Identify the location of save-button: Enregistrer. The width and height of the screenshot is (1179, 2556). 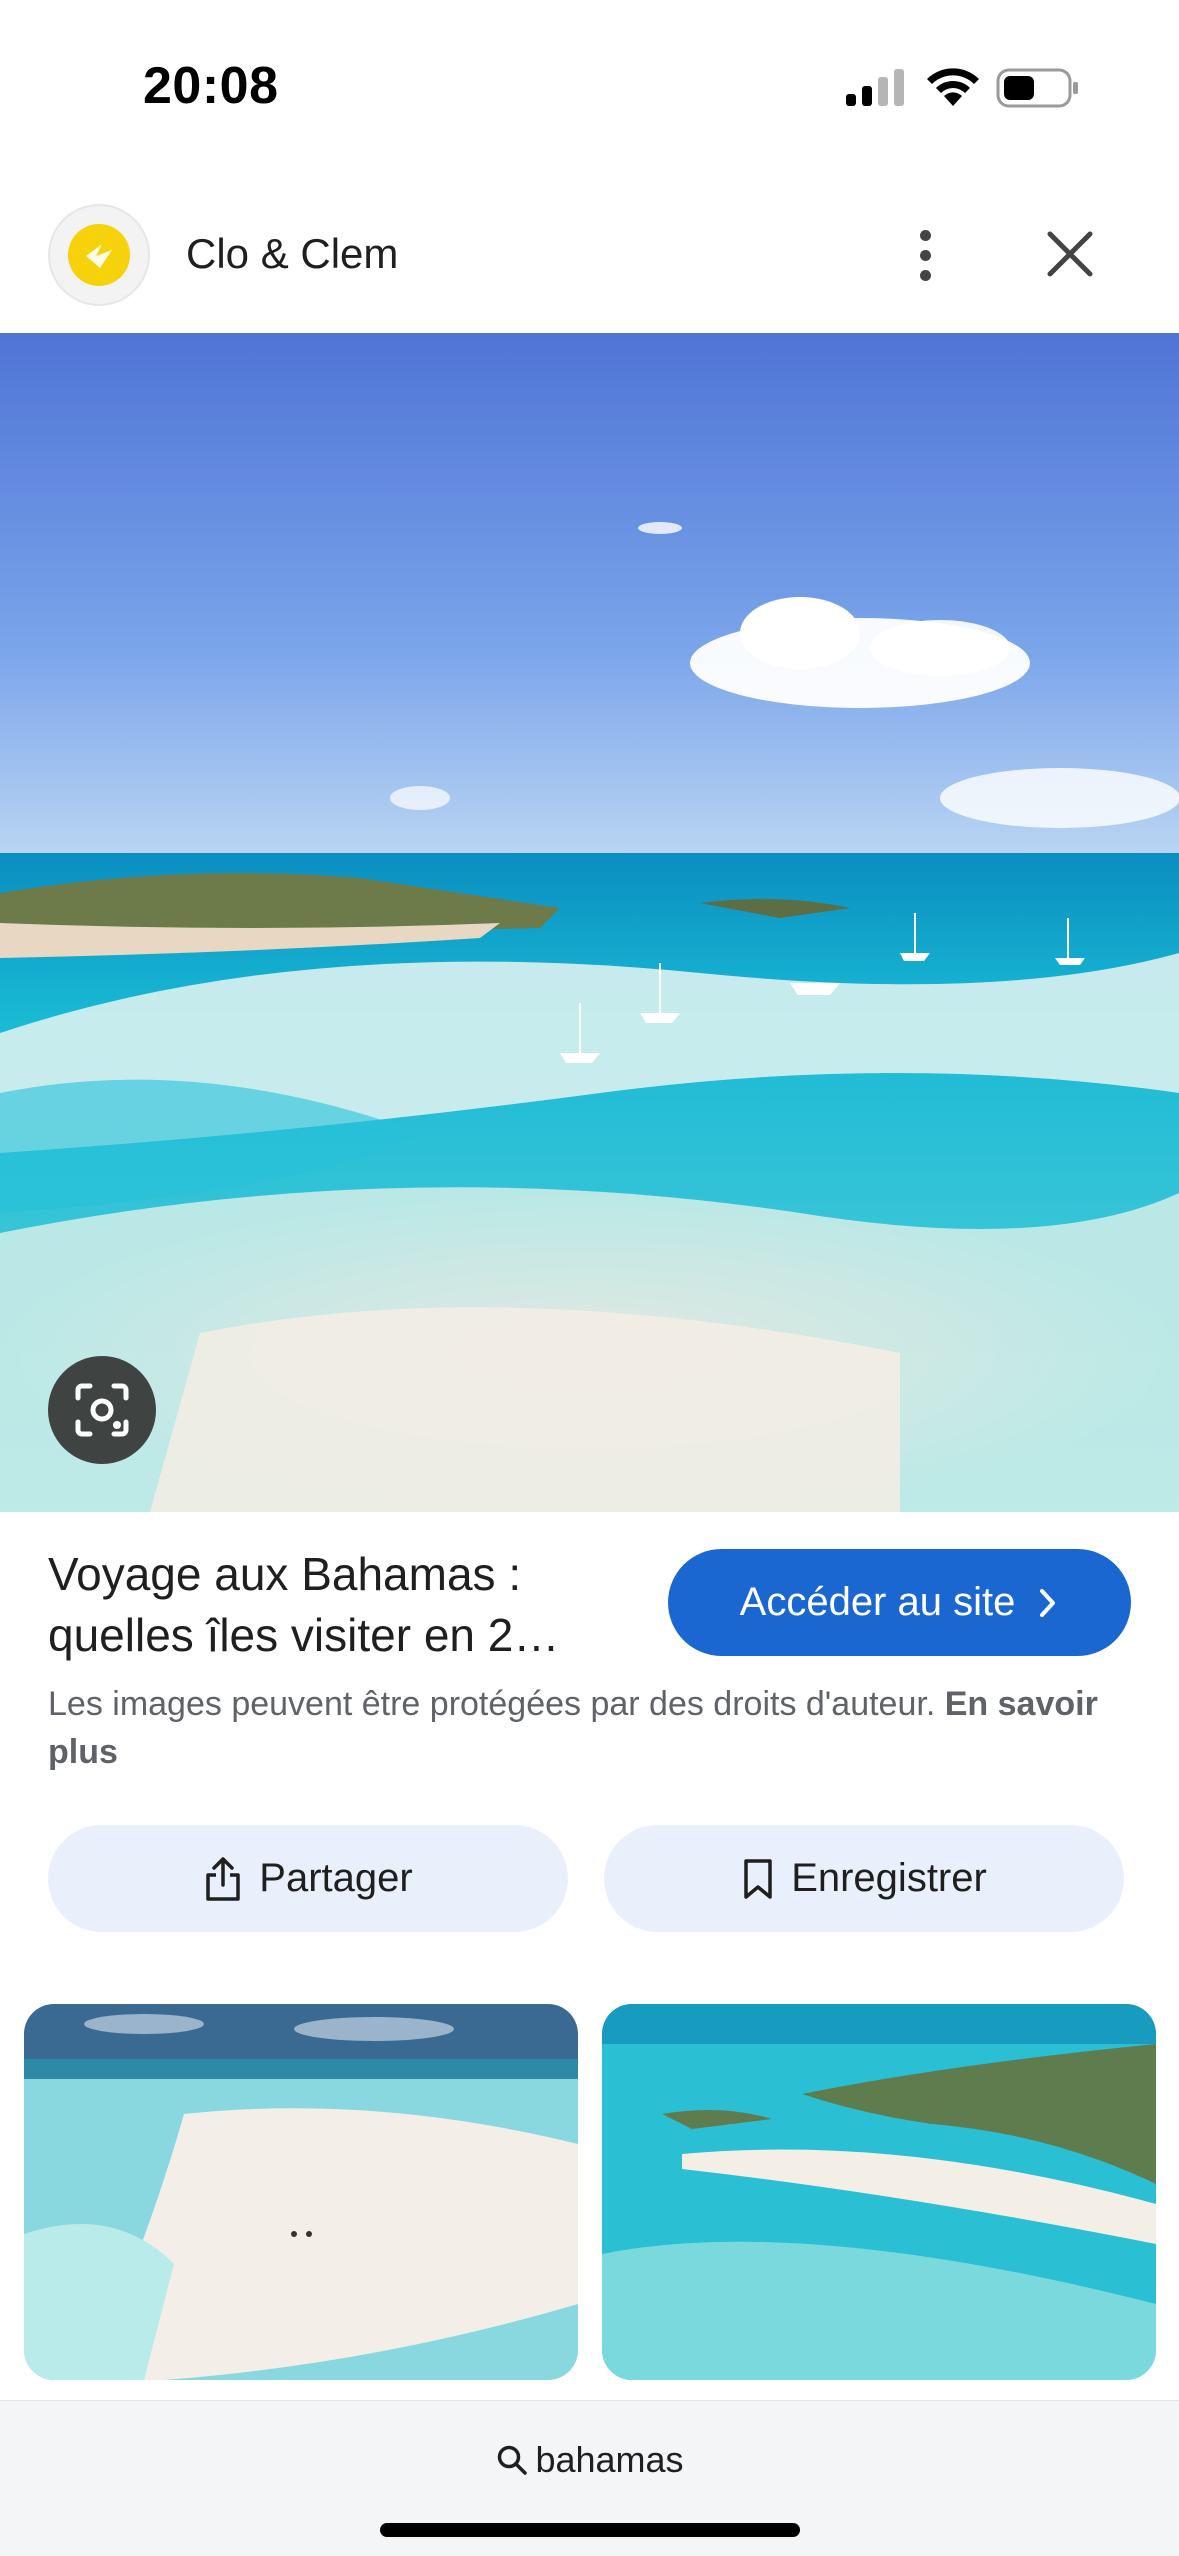
(864, 1878).